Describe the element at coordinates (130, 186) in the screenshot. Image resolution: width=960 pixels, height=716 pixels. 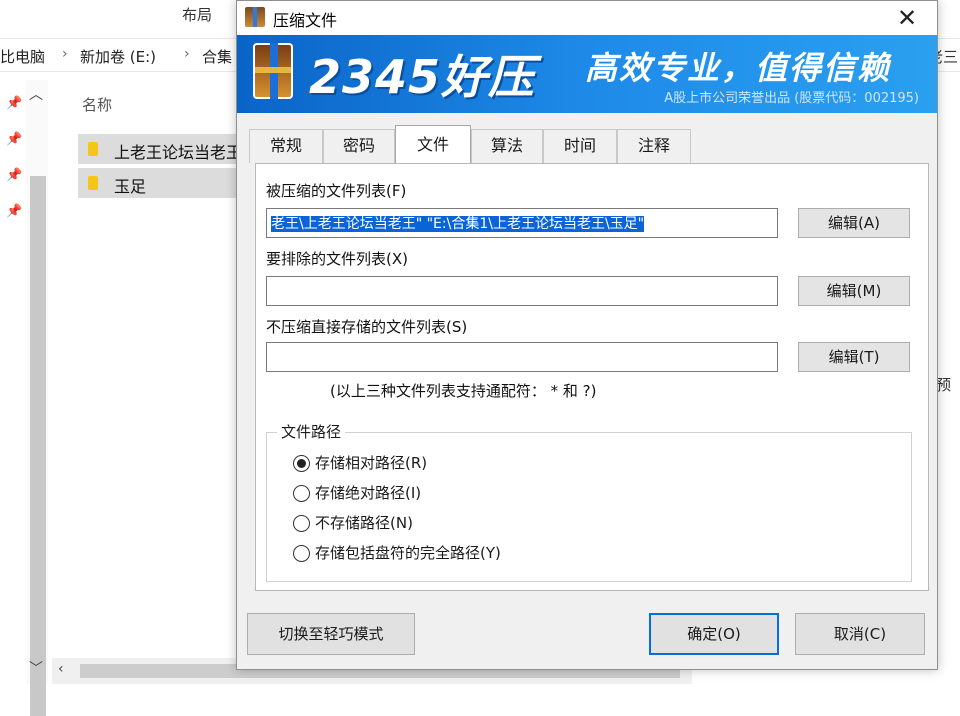
I see `file-name: 玉足` at that location.